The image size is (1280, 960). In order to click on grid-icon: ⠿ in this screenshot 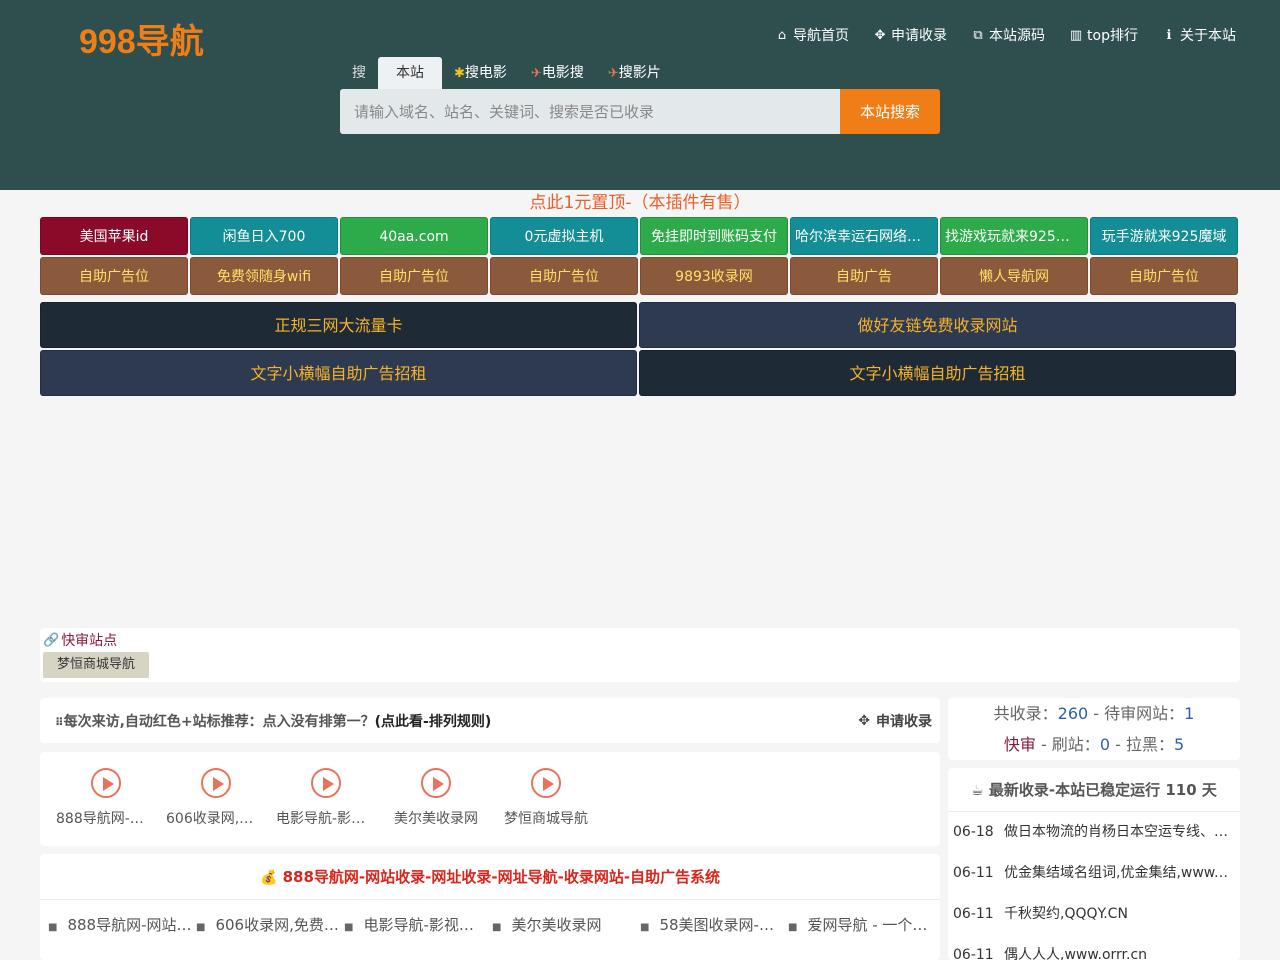, I will do `click(59, 722)`.